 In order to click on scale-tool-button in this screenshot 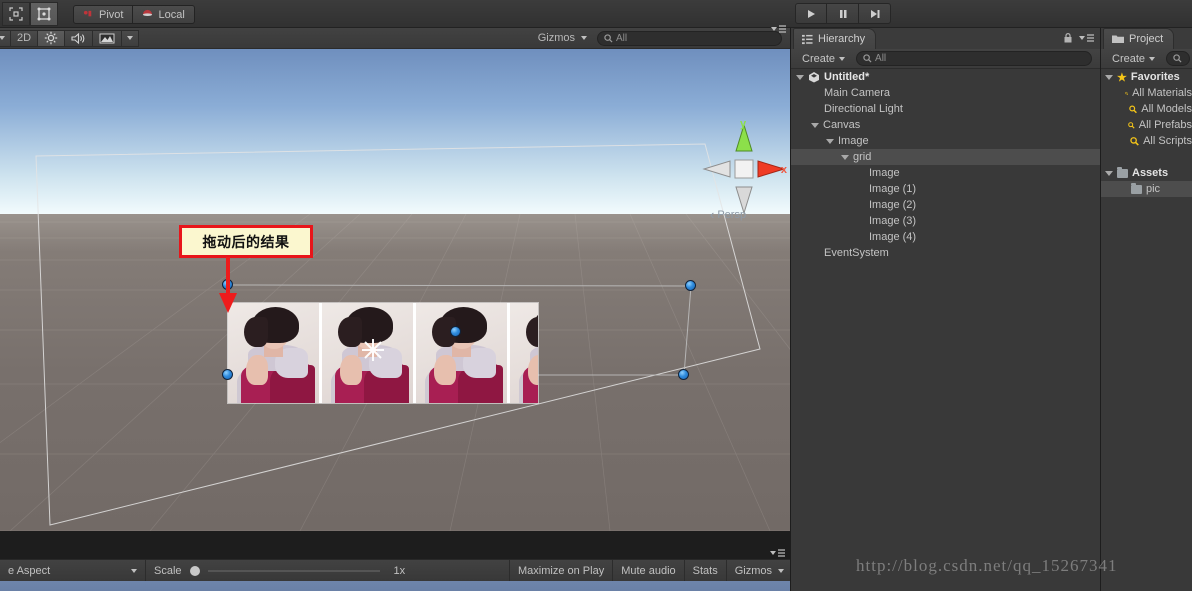, I will do `click(16, 14)`.